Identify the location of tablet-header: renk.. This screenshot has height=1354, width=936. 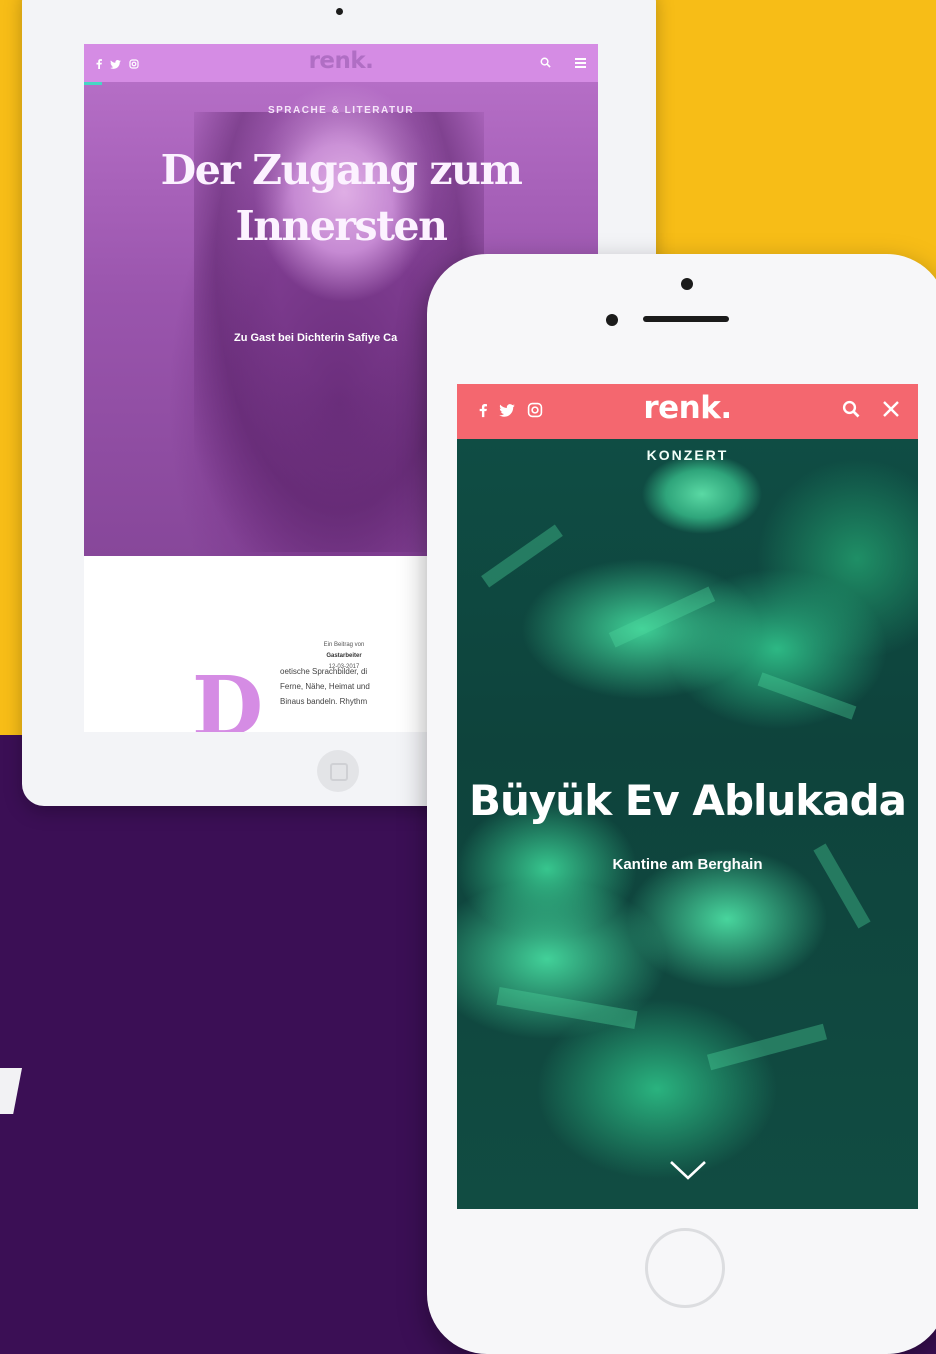
(341, 63).